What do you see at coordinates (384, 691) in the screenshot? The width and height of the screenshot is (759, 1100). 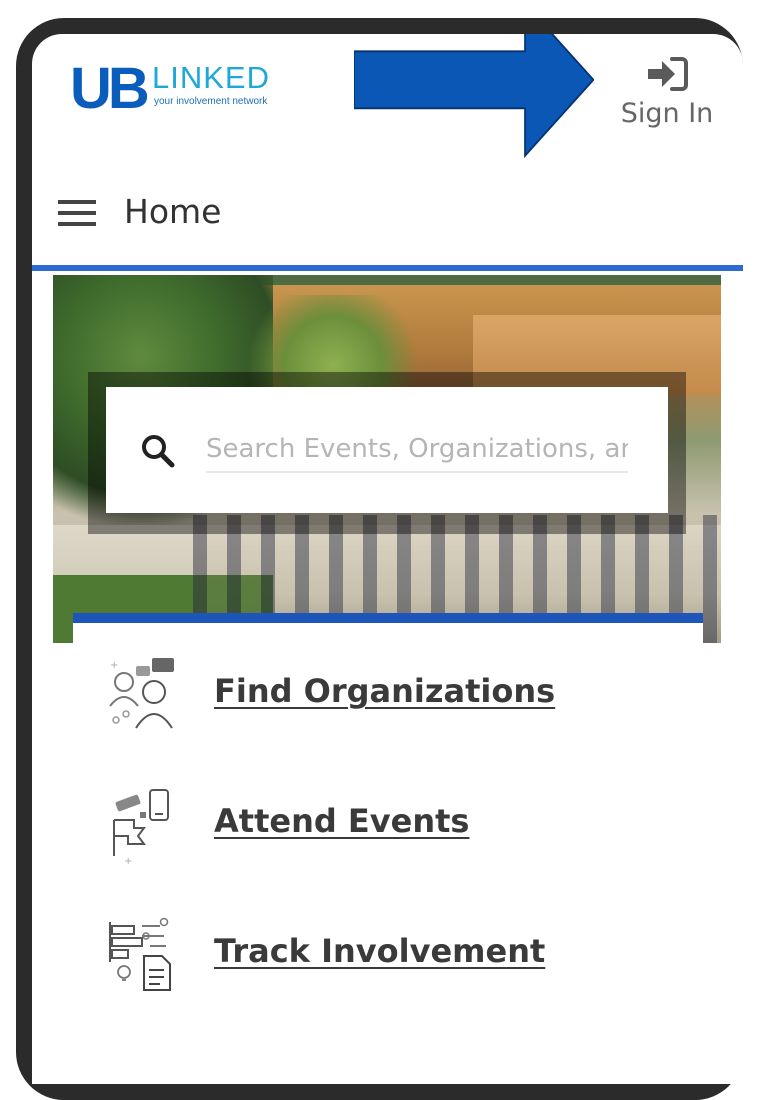 I see `find-organizations-label: Find Organizations` at bounding box center [384, 691].